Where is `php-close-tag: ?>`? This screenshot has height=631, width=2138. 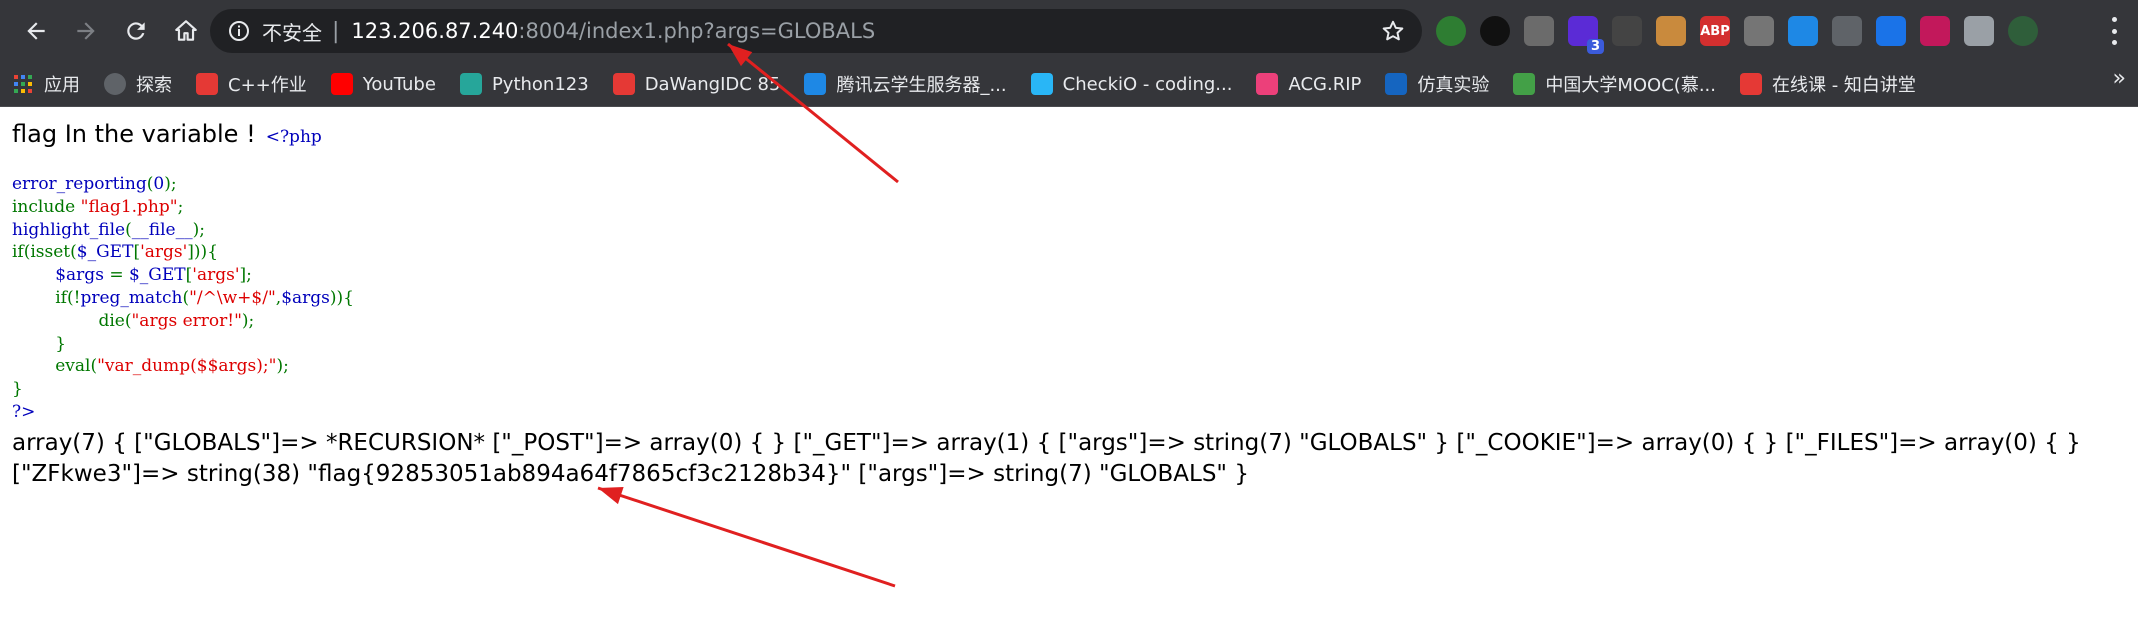 php-close-tag: ?> is located at coordinates (24, 411).